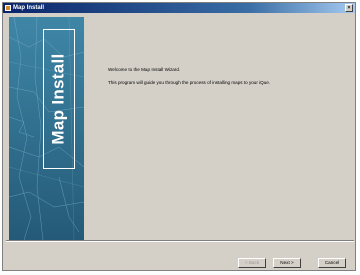 The image size is (360, 275). What do you see at coordinates (29, 8) in the screenshot?
I see `window-title: Map Install` at bounding box center [29, 8].